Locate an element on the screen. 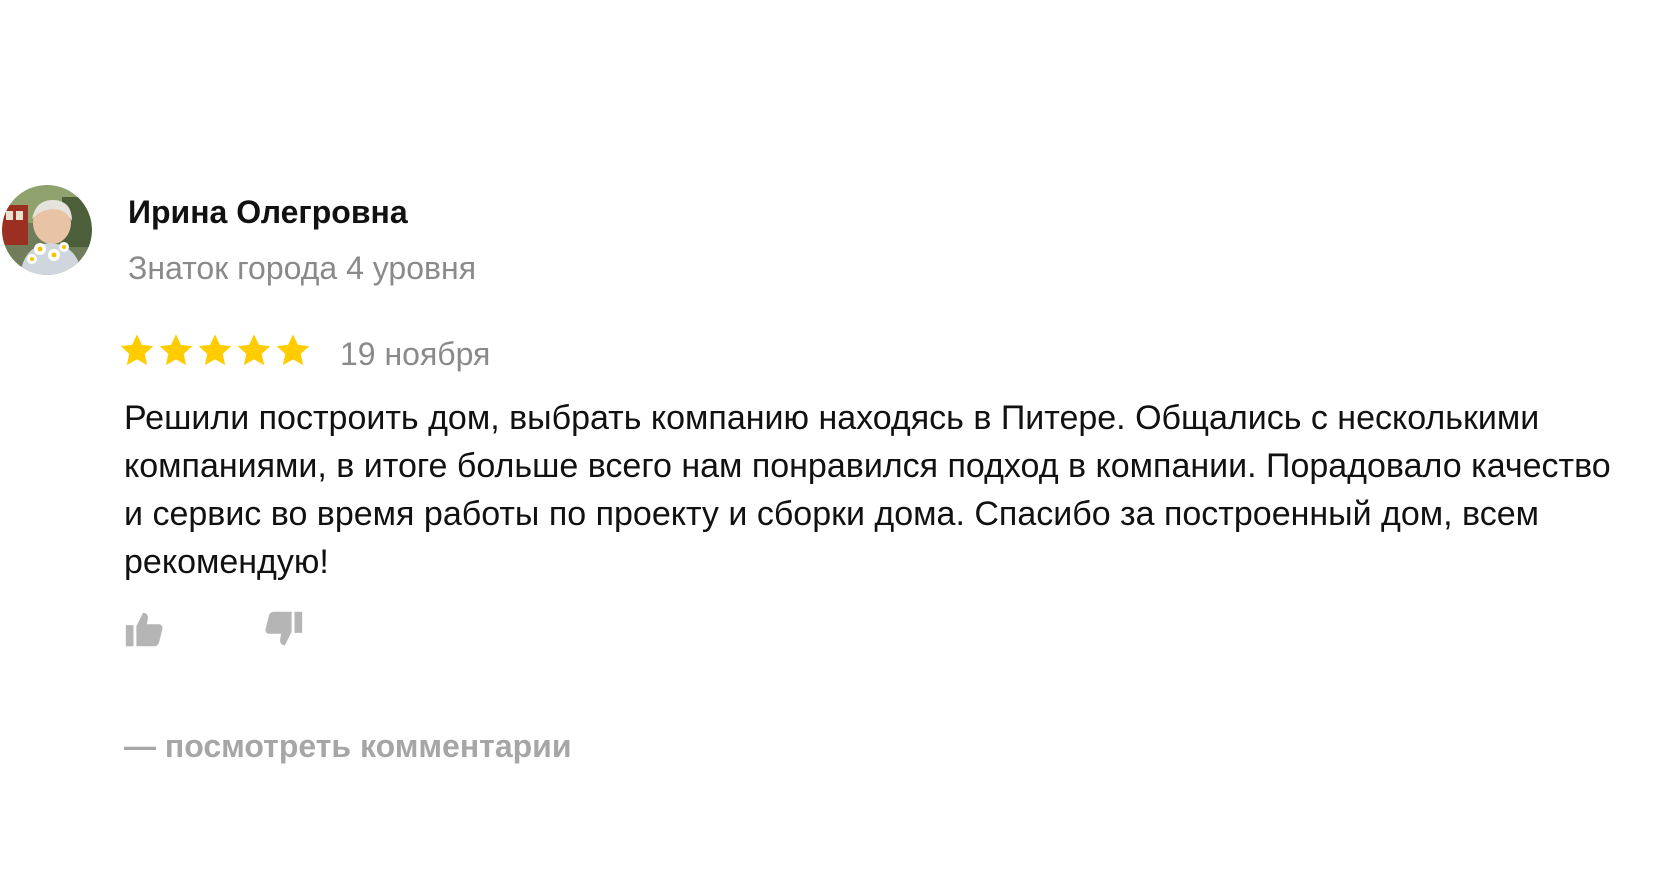  rating-stars is located at coordinates (215, 351).